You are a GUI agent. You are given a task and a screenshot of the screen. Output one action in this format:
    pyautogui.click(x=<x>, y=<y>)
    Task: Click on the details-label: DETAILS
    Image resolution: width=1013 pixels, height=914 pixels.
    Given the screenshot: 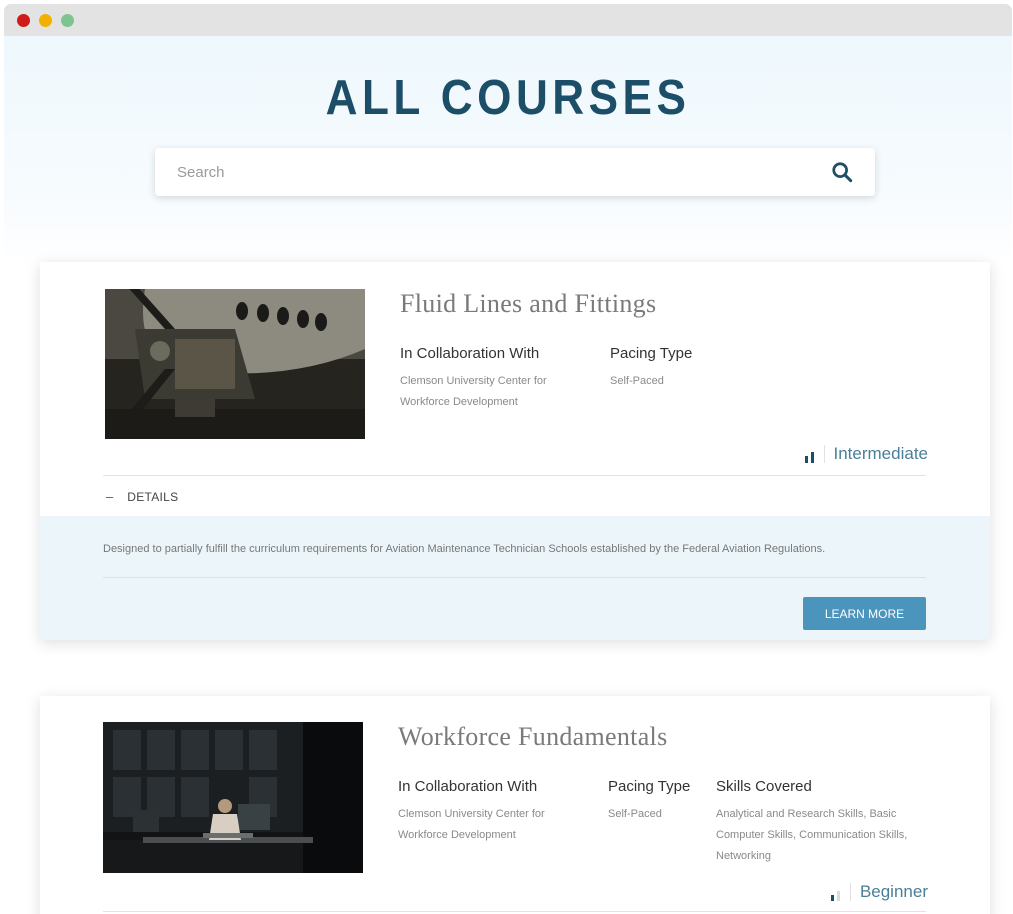 What is the action you would take?
    pyautogui.click(x=153, y=496)
    